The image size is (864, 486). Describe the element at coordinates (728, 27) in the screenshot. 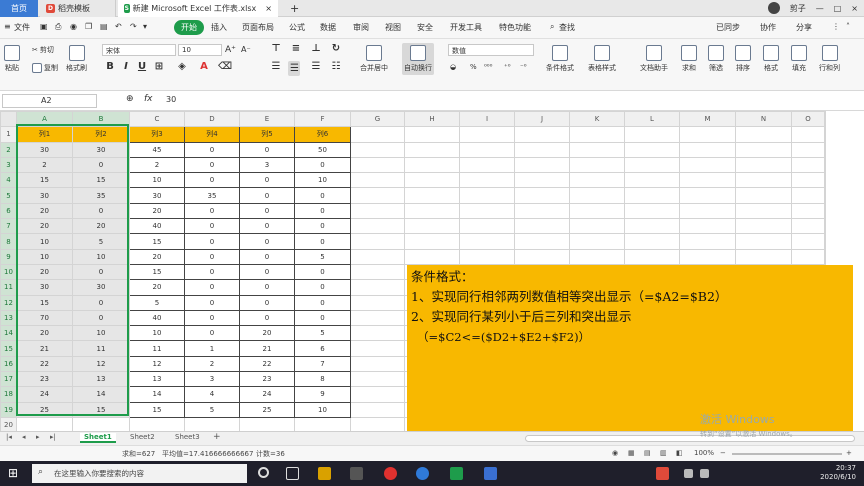

I see `sync-status: 已同步` at that location.